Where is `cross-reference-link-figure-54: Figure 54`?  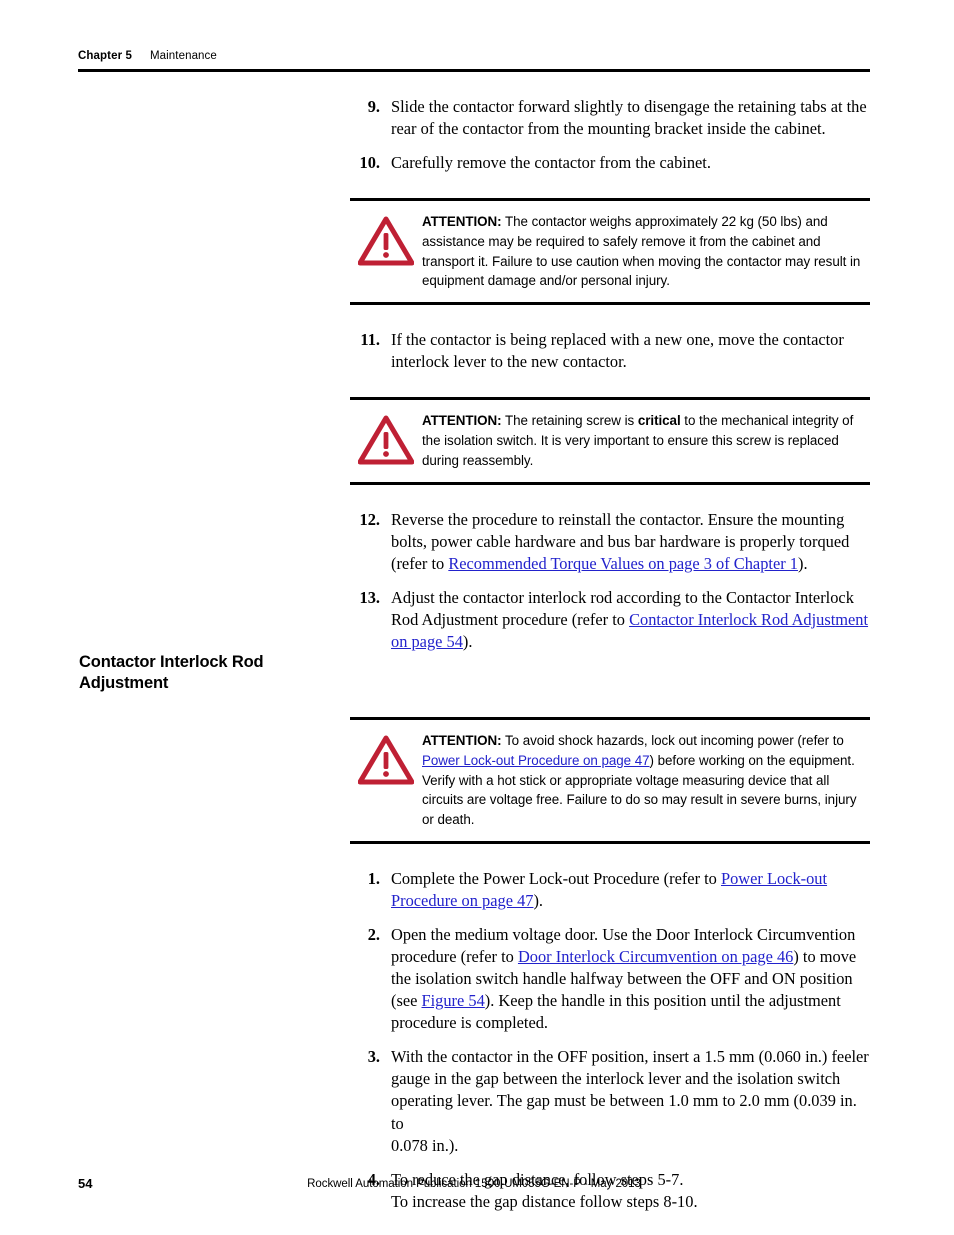
cross-reference-link-figure-54: Figure 54 is located at coordinates (452, 1000).